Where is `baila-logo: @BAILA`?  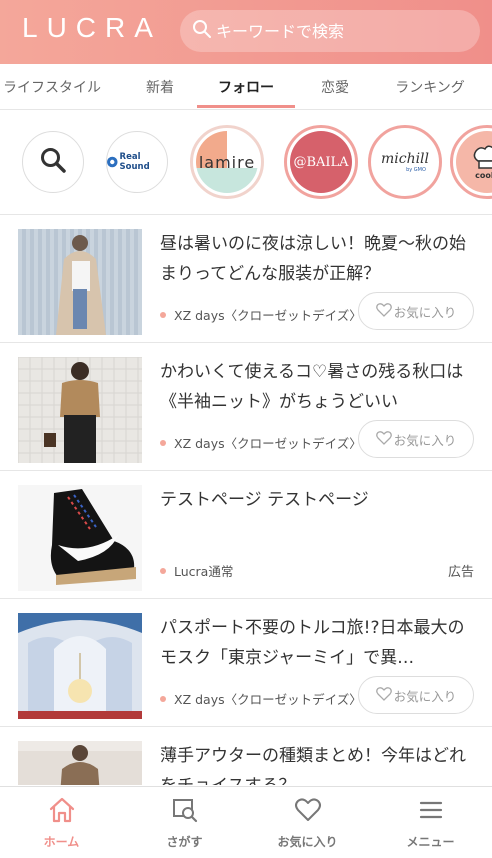
baila-logo: @BAILA is located at coordinates (321, 162).